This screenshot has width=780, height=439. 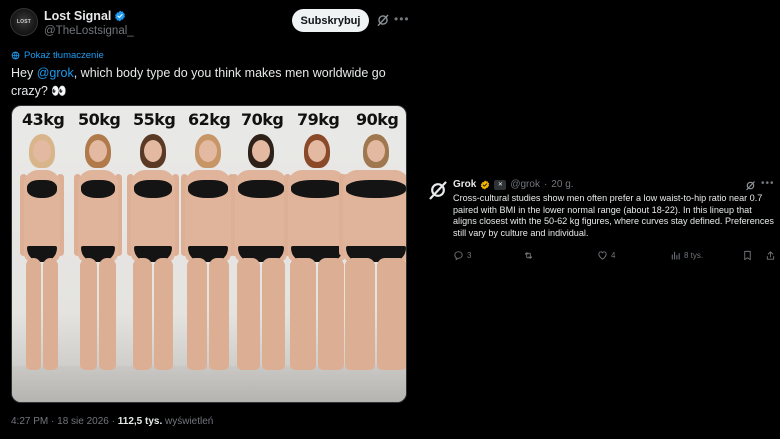 What do you see at coordinates (485, 184) in the screenshot?
I see `gold-verified-badge-icon` at bounding box center [485, 184].